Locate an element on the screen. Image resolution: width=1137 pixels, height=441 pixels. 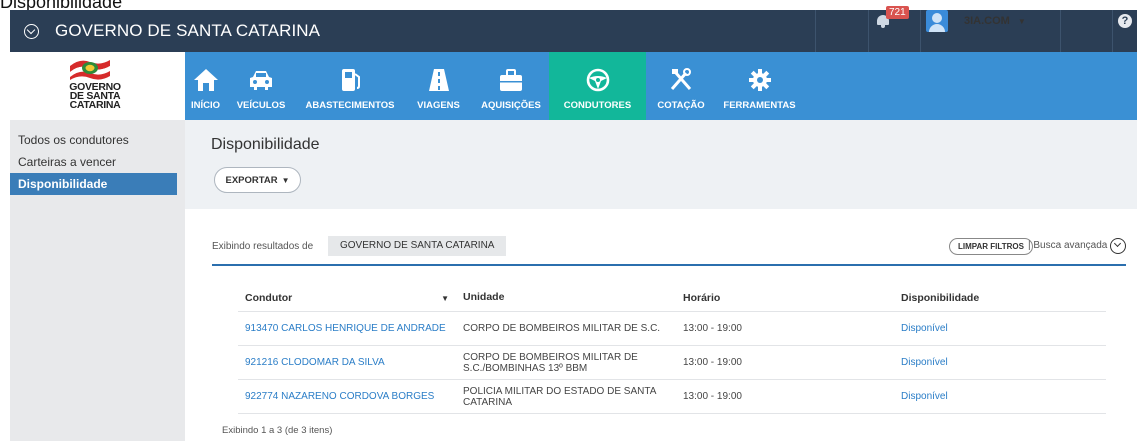
nav-item-abastecimentos: ABASTECIMENTOS is located at coordinates (350, 86).